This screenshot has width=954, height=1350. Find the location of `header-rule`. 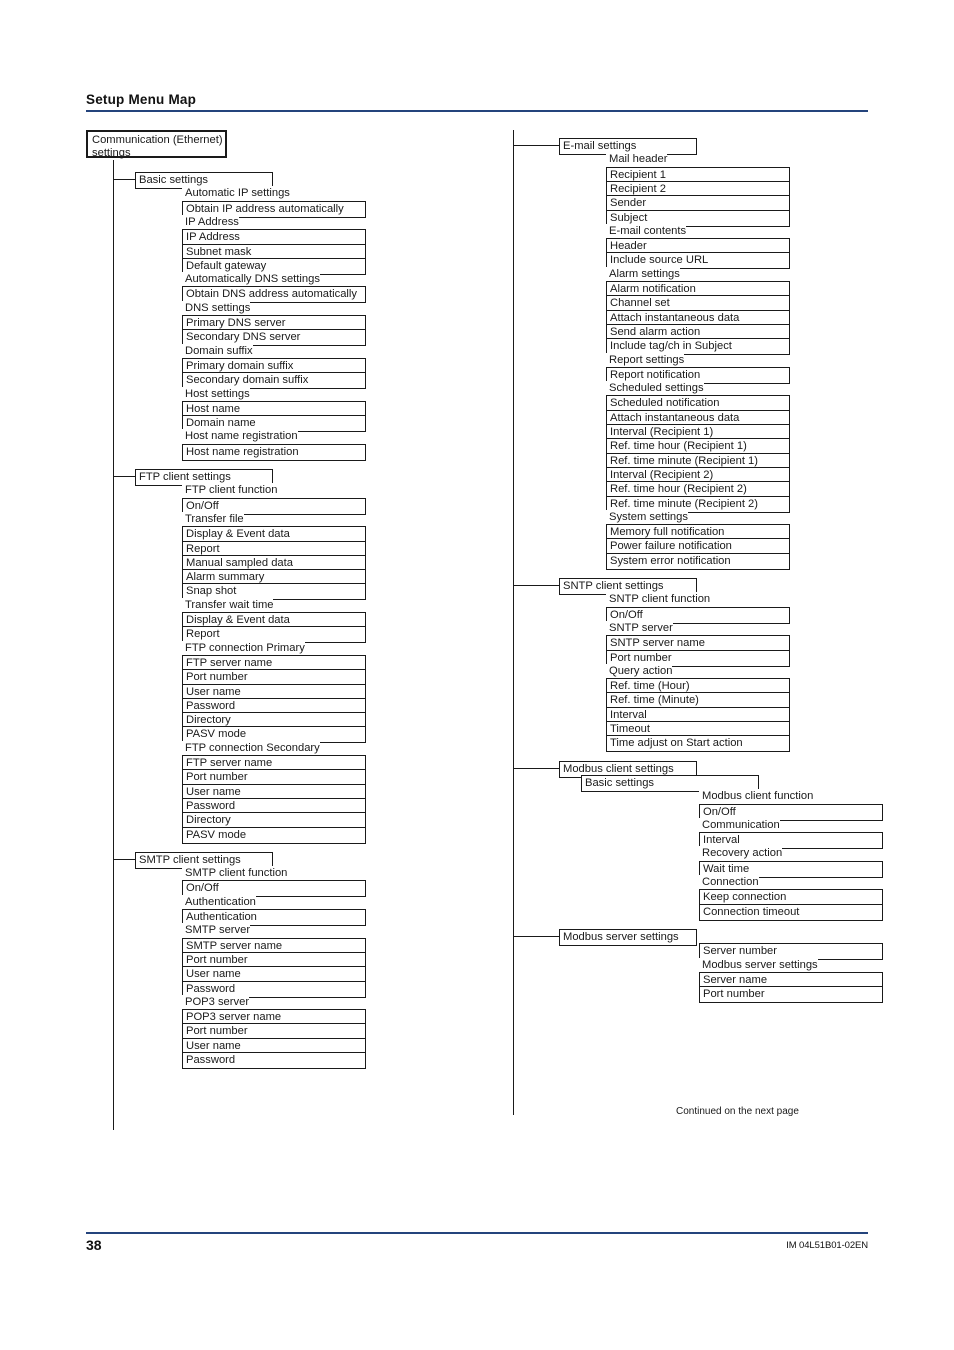

header-rule is located at coordinates (477, 111).